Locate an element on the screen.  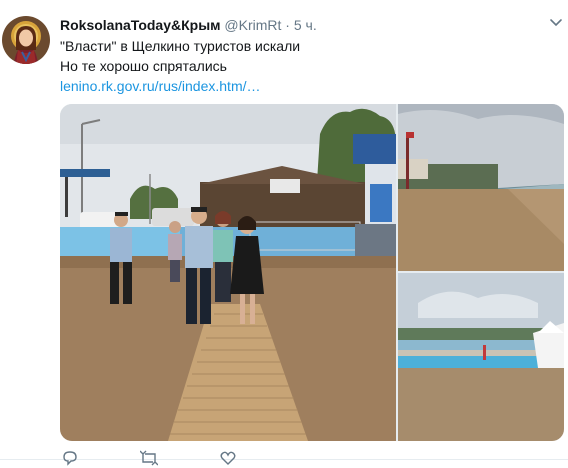
display-name: RoksolanaToday&Крым is located at coordinates (140, 25).